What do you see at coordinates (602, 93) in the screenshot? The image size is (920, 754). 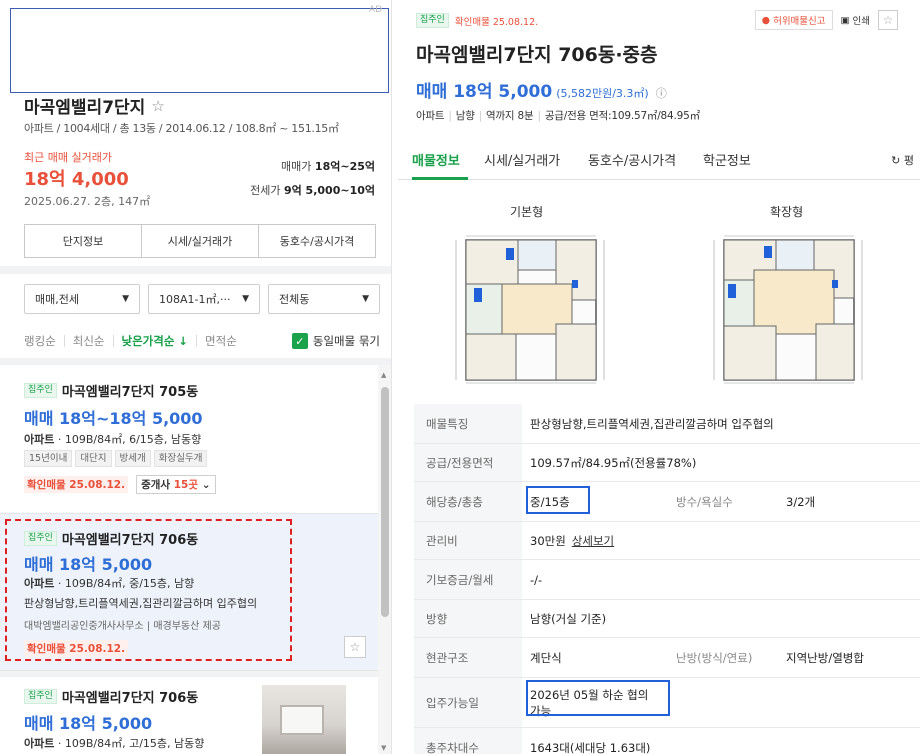 I see `price-per-unit: (5,582만원/3.3㎡)` at bounding box center [602, 93].